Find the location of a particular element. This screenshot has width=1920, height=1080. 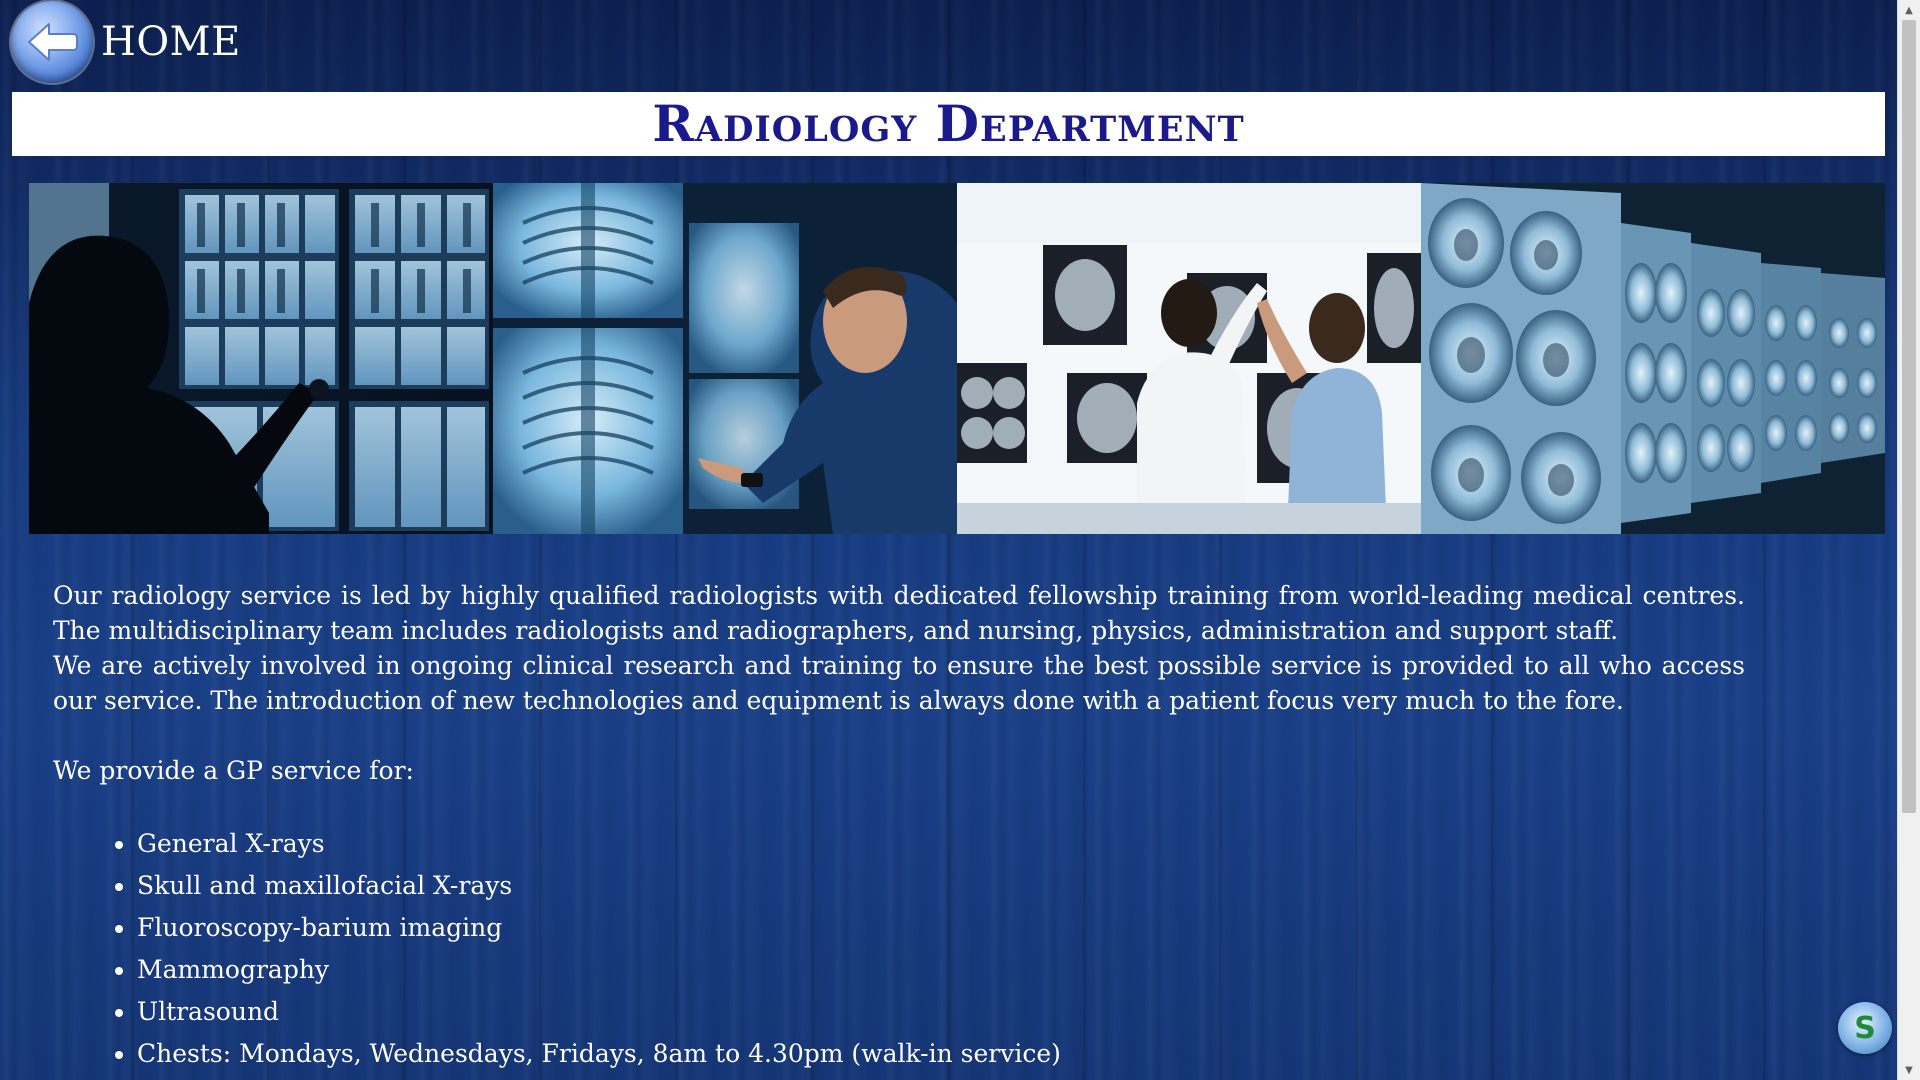

list-item: Mammography is located at coordinates (941, 970).